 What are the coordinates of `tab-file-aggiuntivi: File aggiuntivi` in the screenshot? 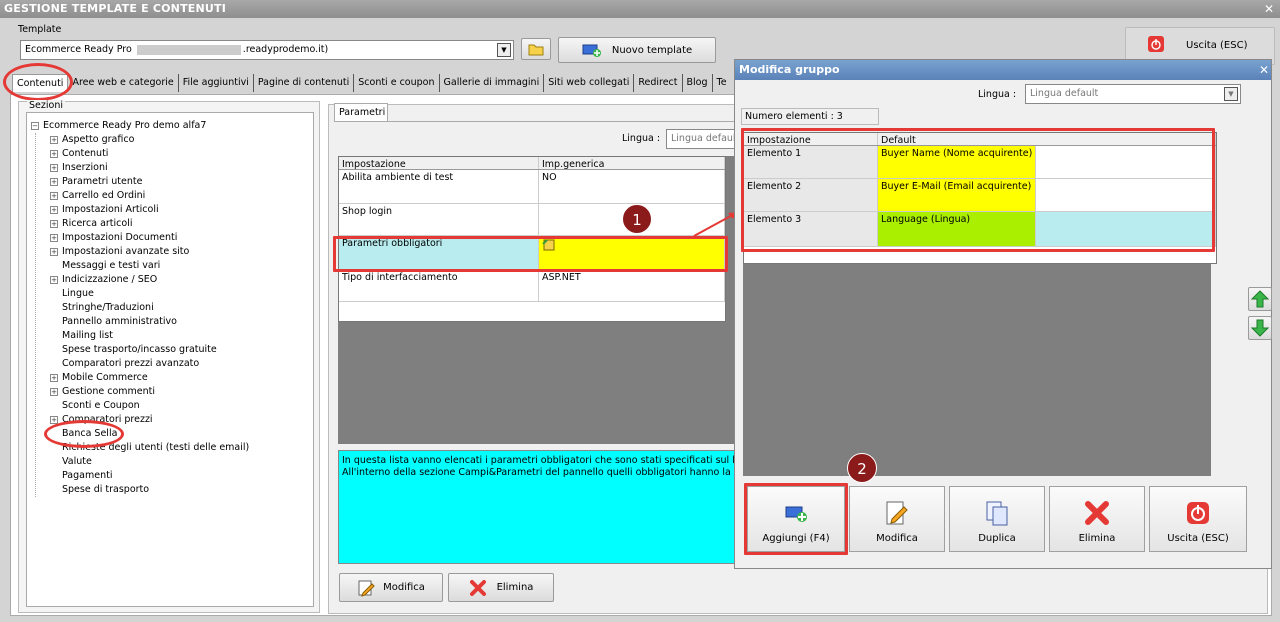 It's located at (216, 83).